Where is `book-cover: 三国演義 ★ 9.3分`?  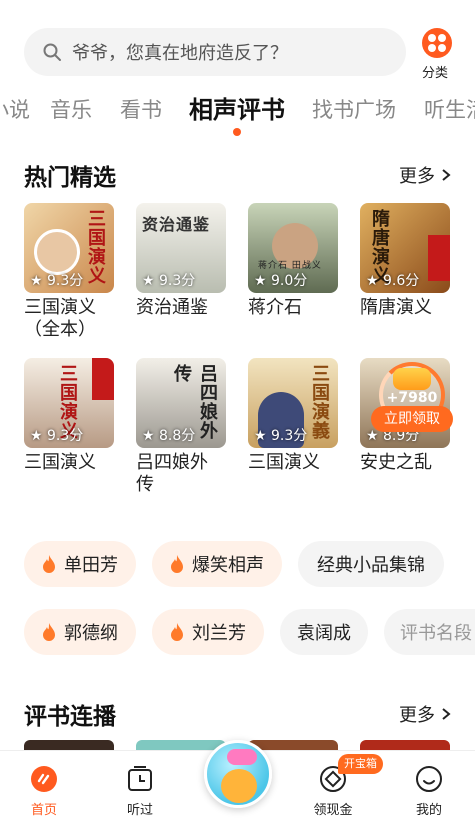
book-cover: 三国演義 ★ 9.3分 is located at coordinates (293, 403).